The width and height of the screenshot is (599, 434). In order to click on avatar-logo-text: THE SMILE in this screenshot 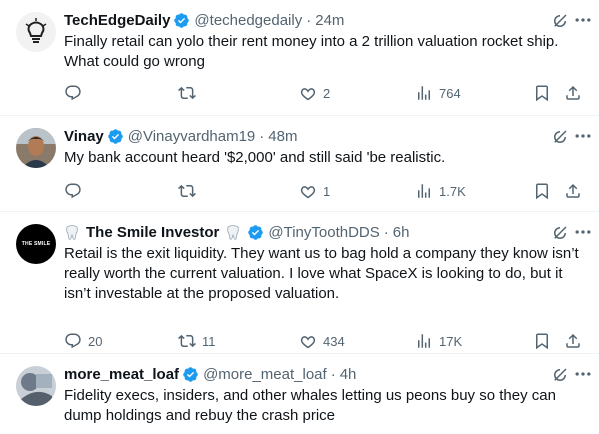, I will do `click(36, 244)`.